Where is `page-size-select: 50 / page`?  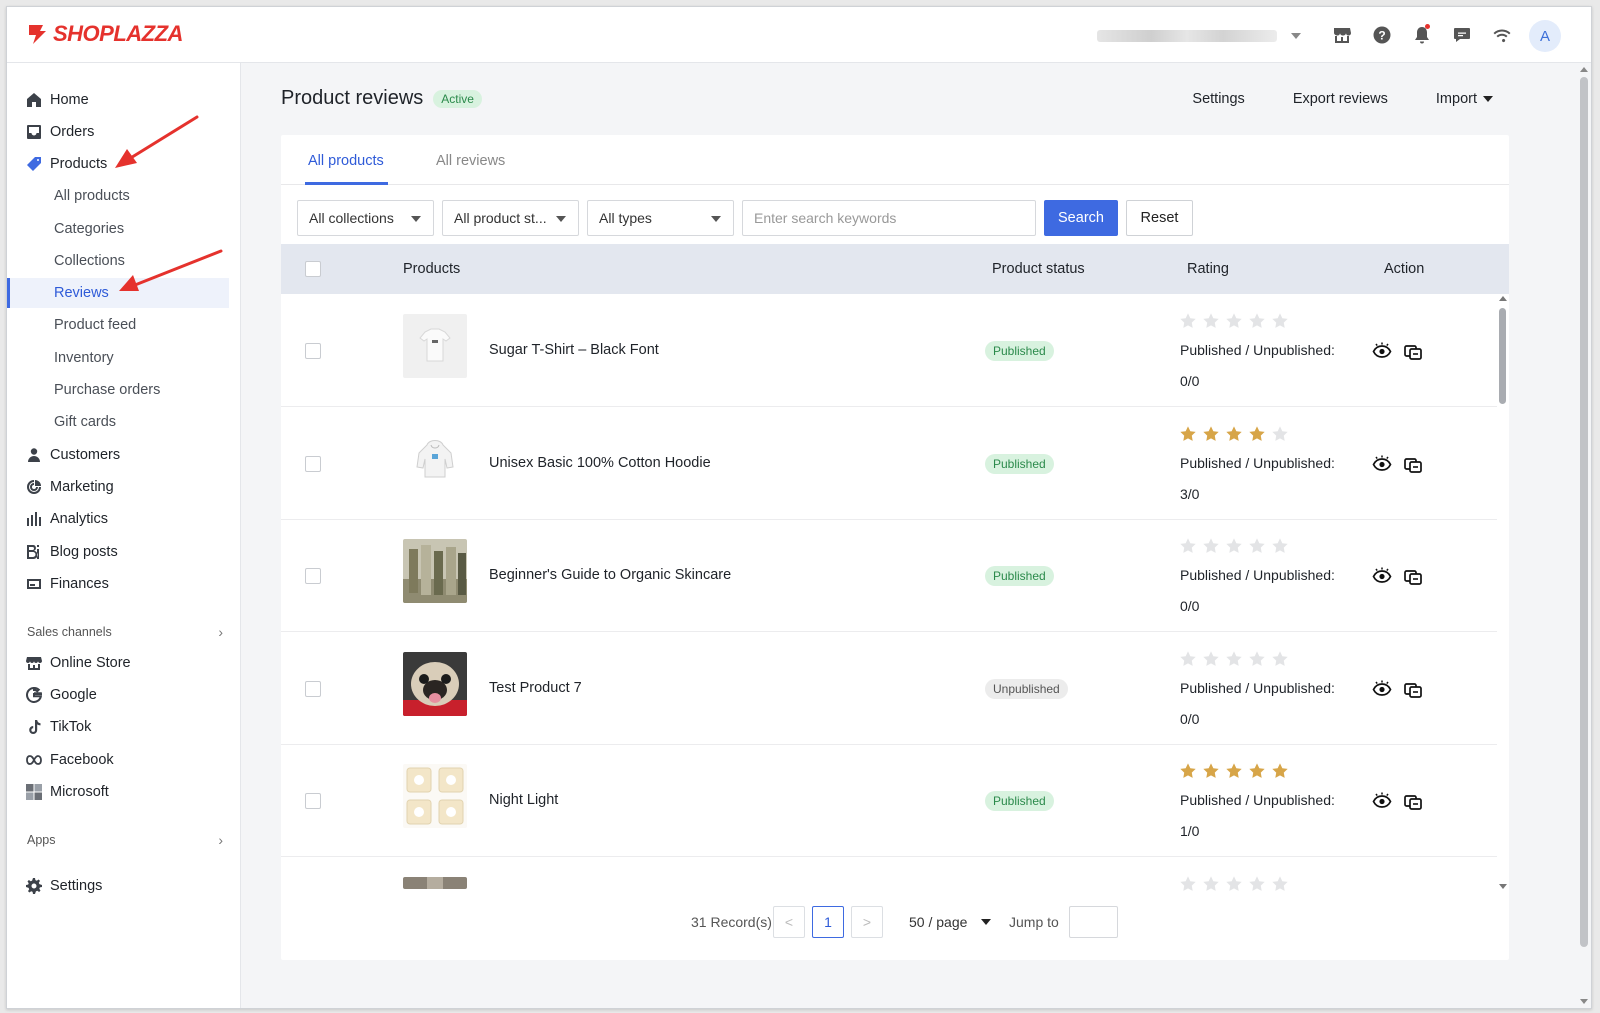
page-size-select: 50 / page is located at coordinates (950, 922).